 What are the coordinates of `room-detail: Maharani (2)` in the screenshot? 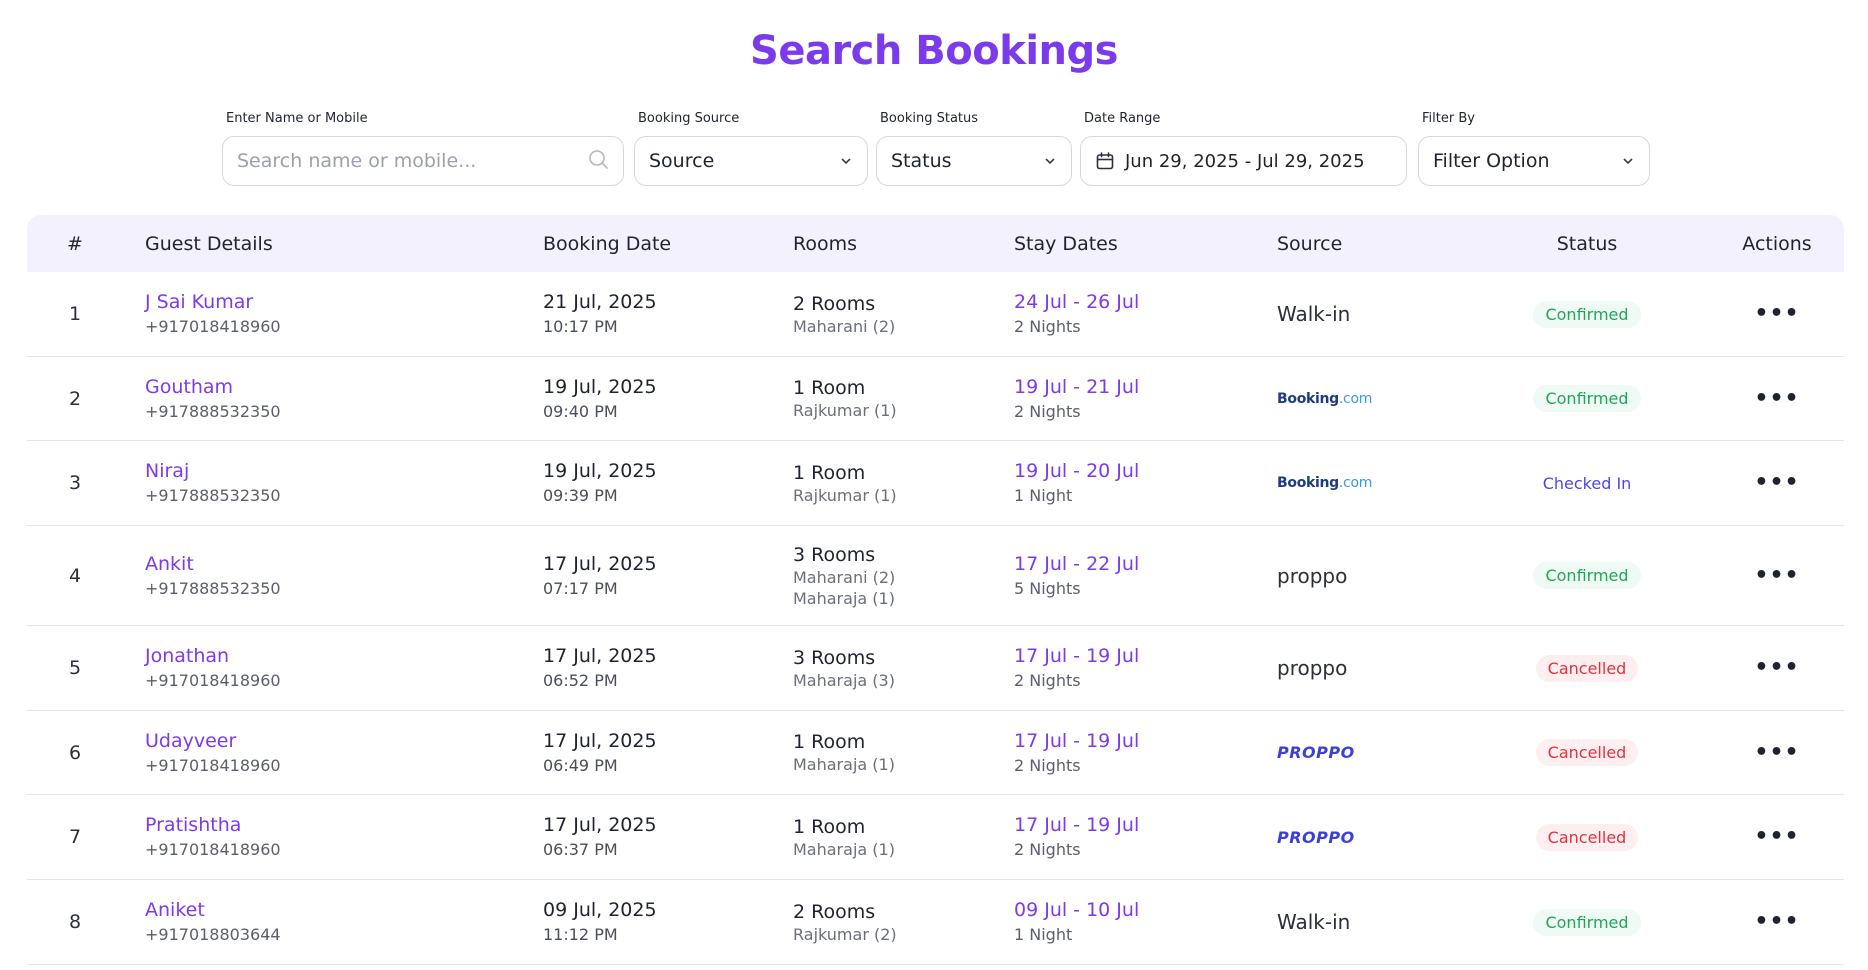 It's located at (844, 326).